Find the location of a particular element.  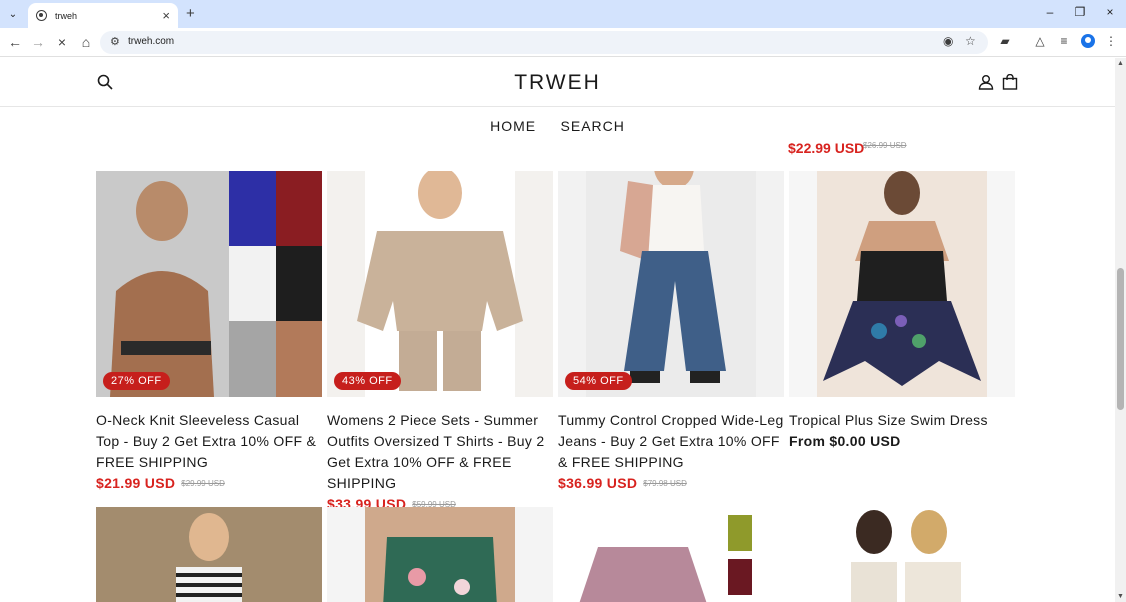

compare-price: $29.99 USD is located at coordinates (203, 483).